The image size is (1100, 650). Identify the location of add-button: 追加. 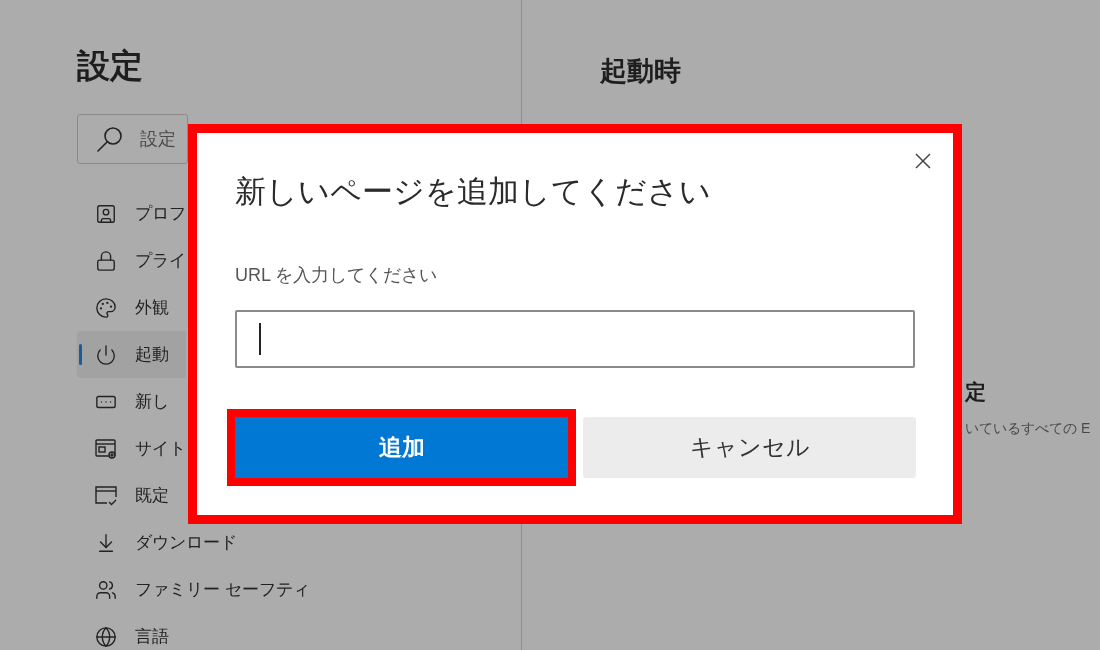
(401, 447).